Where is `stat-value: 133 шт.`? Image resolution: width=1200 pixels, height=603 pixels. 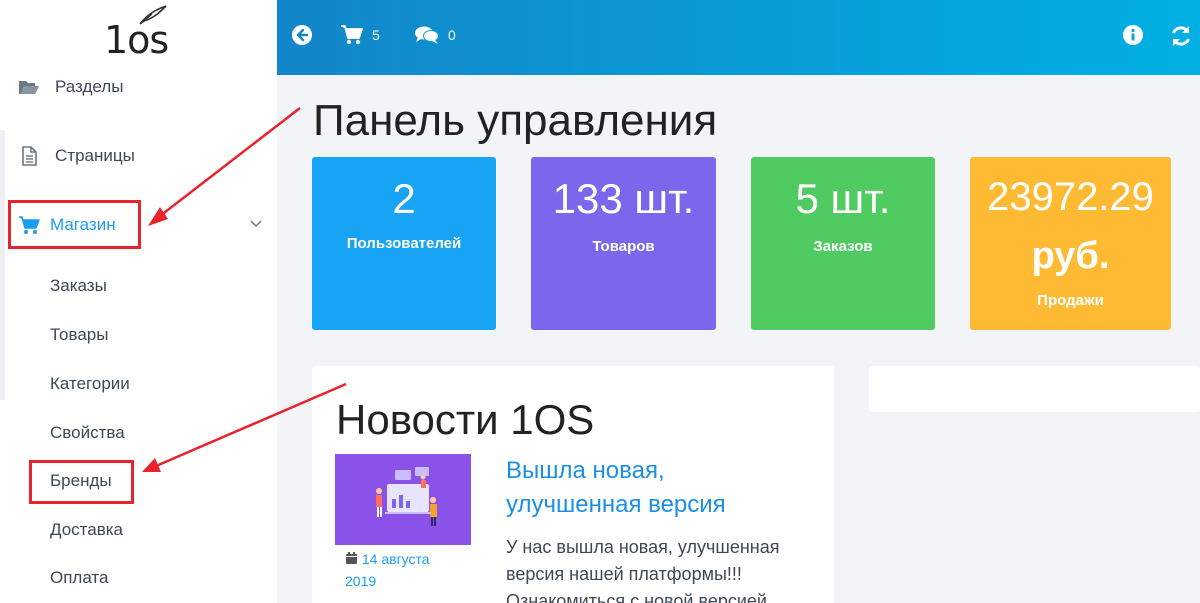 stat-value: 133 шт. is located at coordinates (623, 198).